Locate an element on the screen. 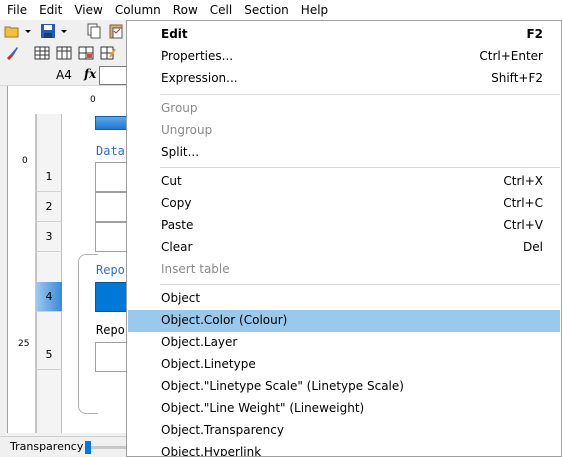 This screenshot has height=457, width=562. menu-cell: Cell is located at coordinates (221, 10).